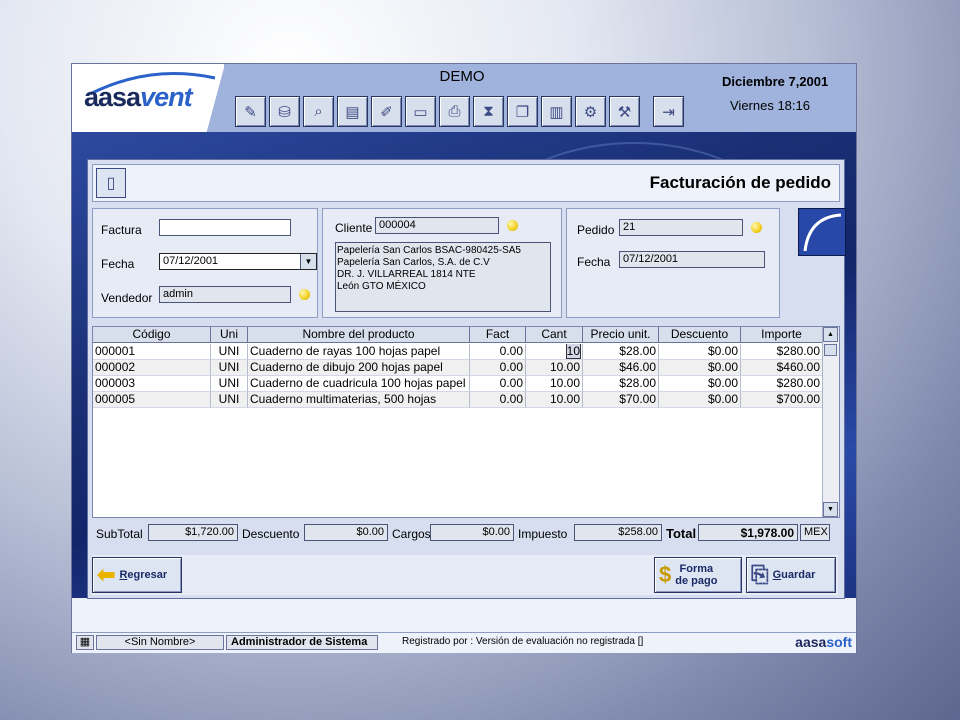 The width and height of the screenshot is (960, 720). Describe the element at coordinates (512, 225) in the screenshot. I see `cliente-lookup-icon` at that location.